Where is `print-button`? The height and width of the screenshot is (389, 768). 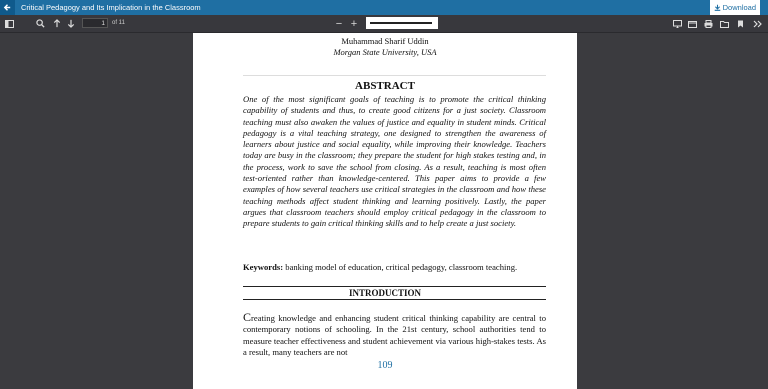
print-button is located at coordinates (708, 23).